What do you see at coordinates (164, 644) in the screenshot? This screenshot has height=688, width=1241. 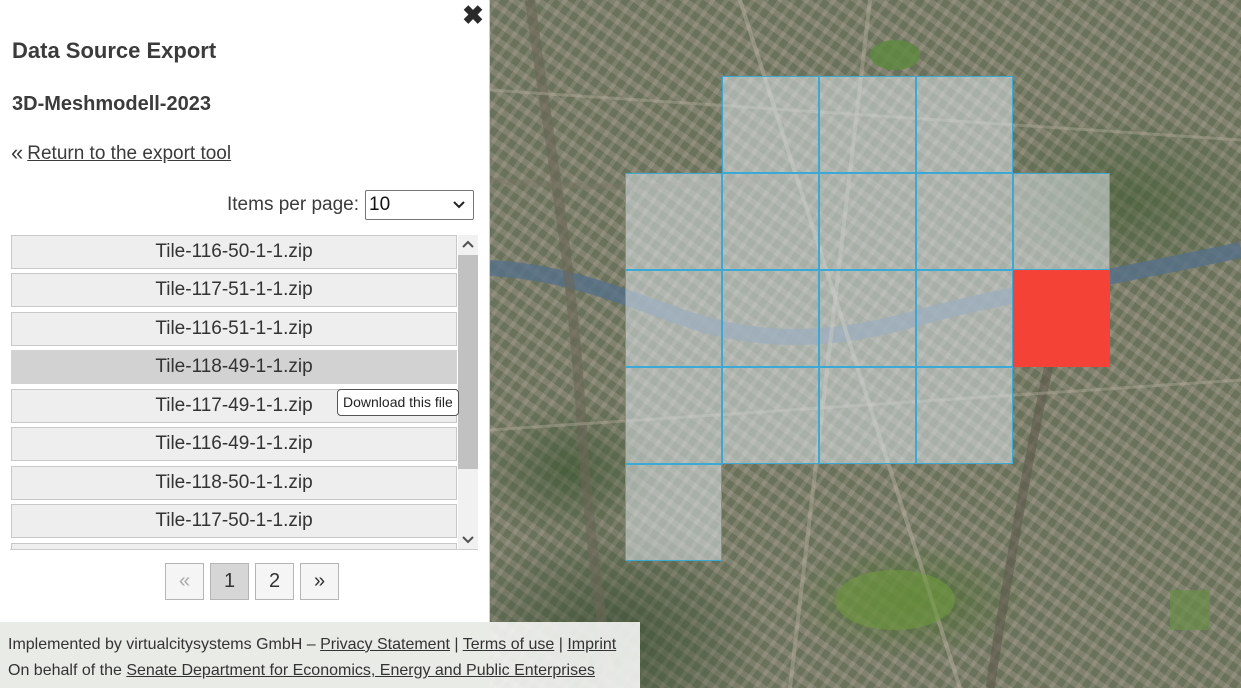 I see `implemented-by-text: Implemented by virtualcitysystems GmbH –` at bounding box center [164, 644].